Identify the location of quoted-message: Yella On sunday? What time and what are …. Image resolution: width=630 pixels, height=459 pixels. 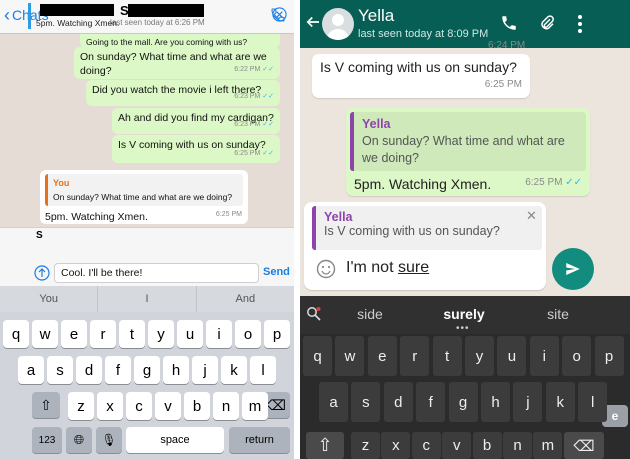
(468, 141).